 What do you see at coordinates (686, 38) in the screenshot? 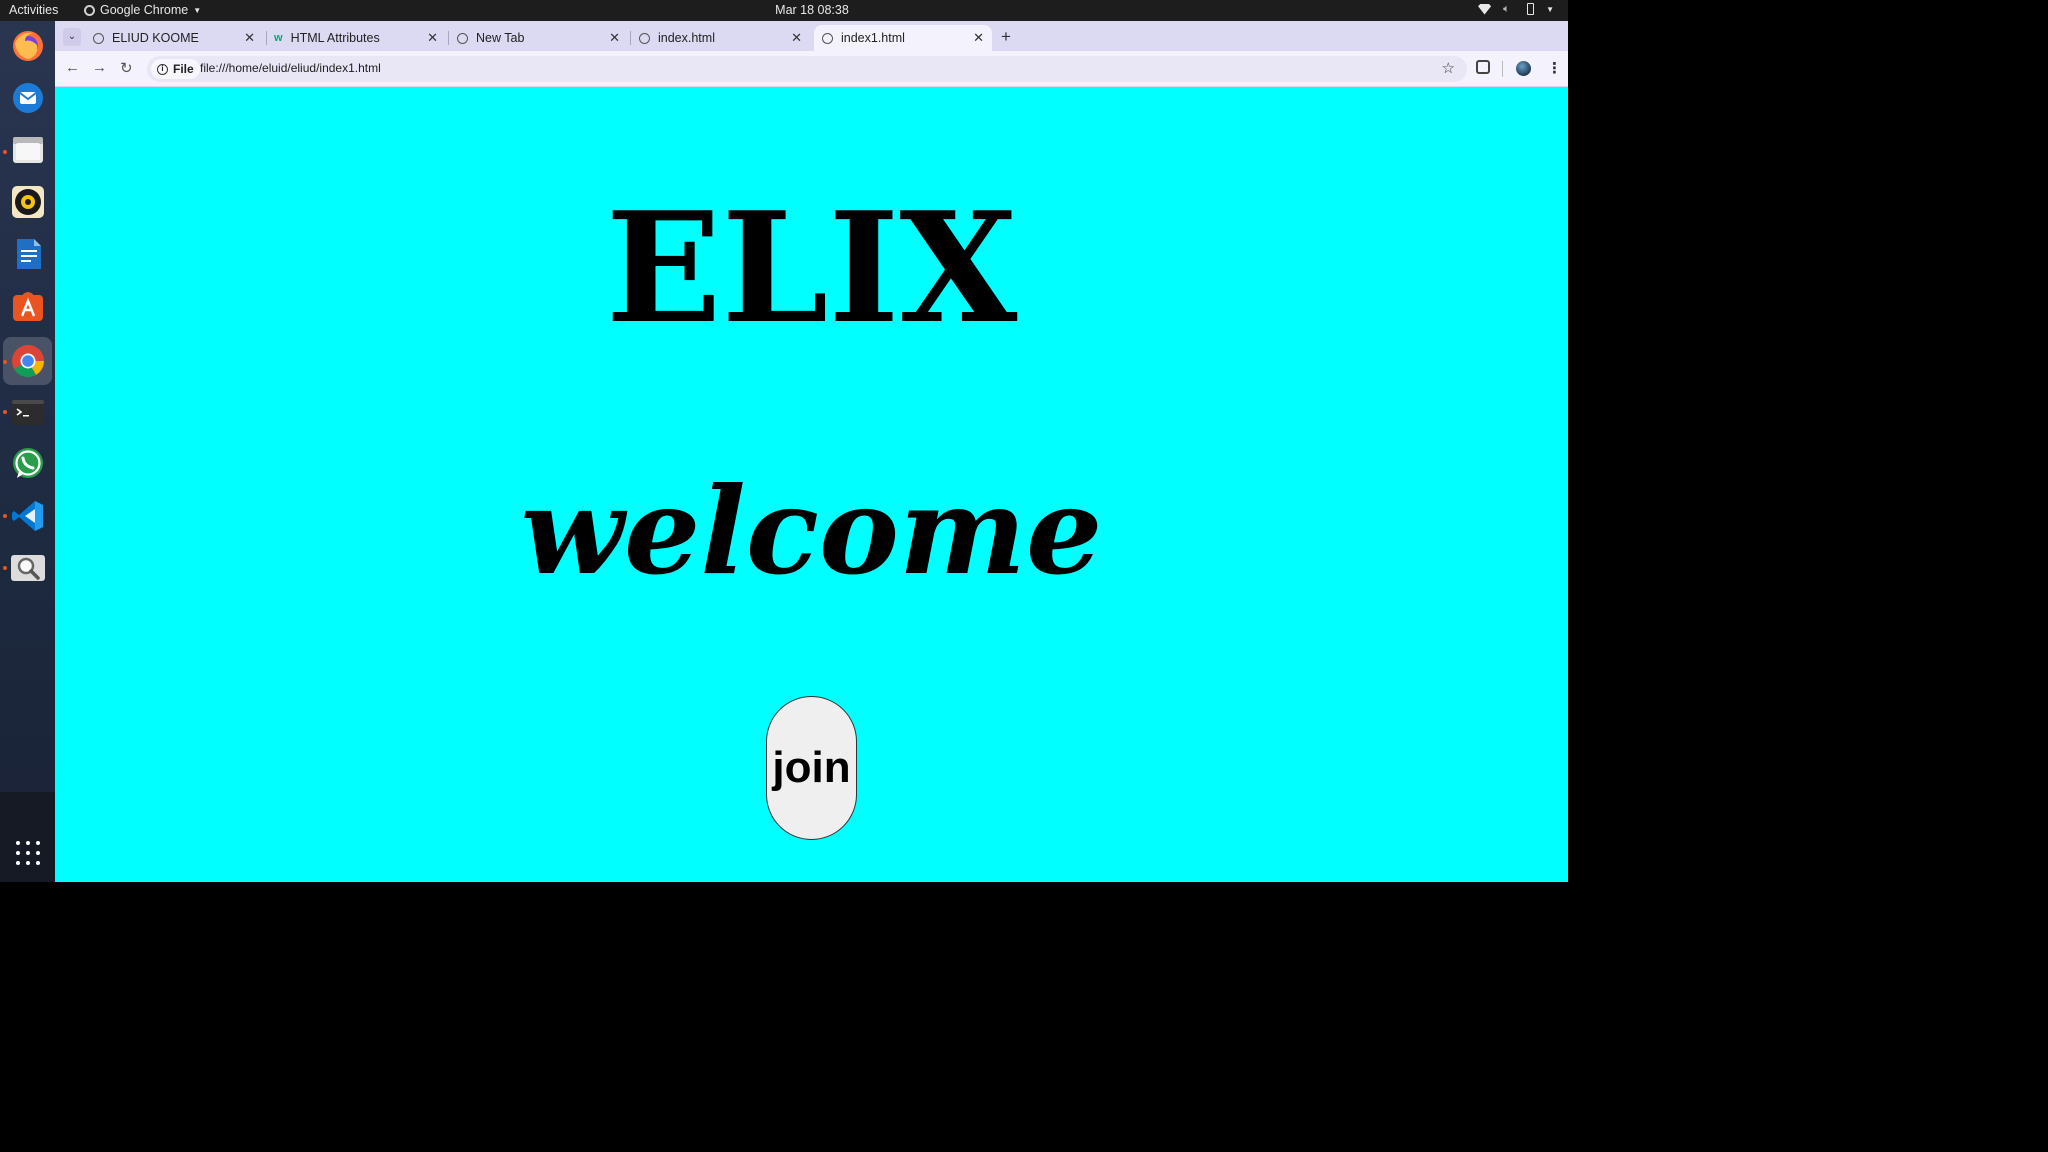
I see `tab-label: index.html` at bounding box center [686, 38].